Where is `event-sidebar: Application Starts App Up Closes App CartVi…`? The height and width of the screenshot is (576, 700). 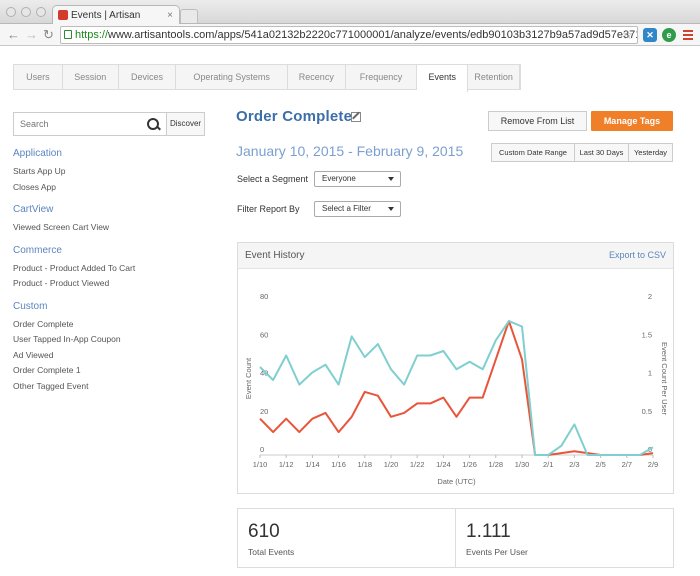
event-sidebar: Application Starts App Up Closes App CartVi… is located at coordinates (113, 271).